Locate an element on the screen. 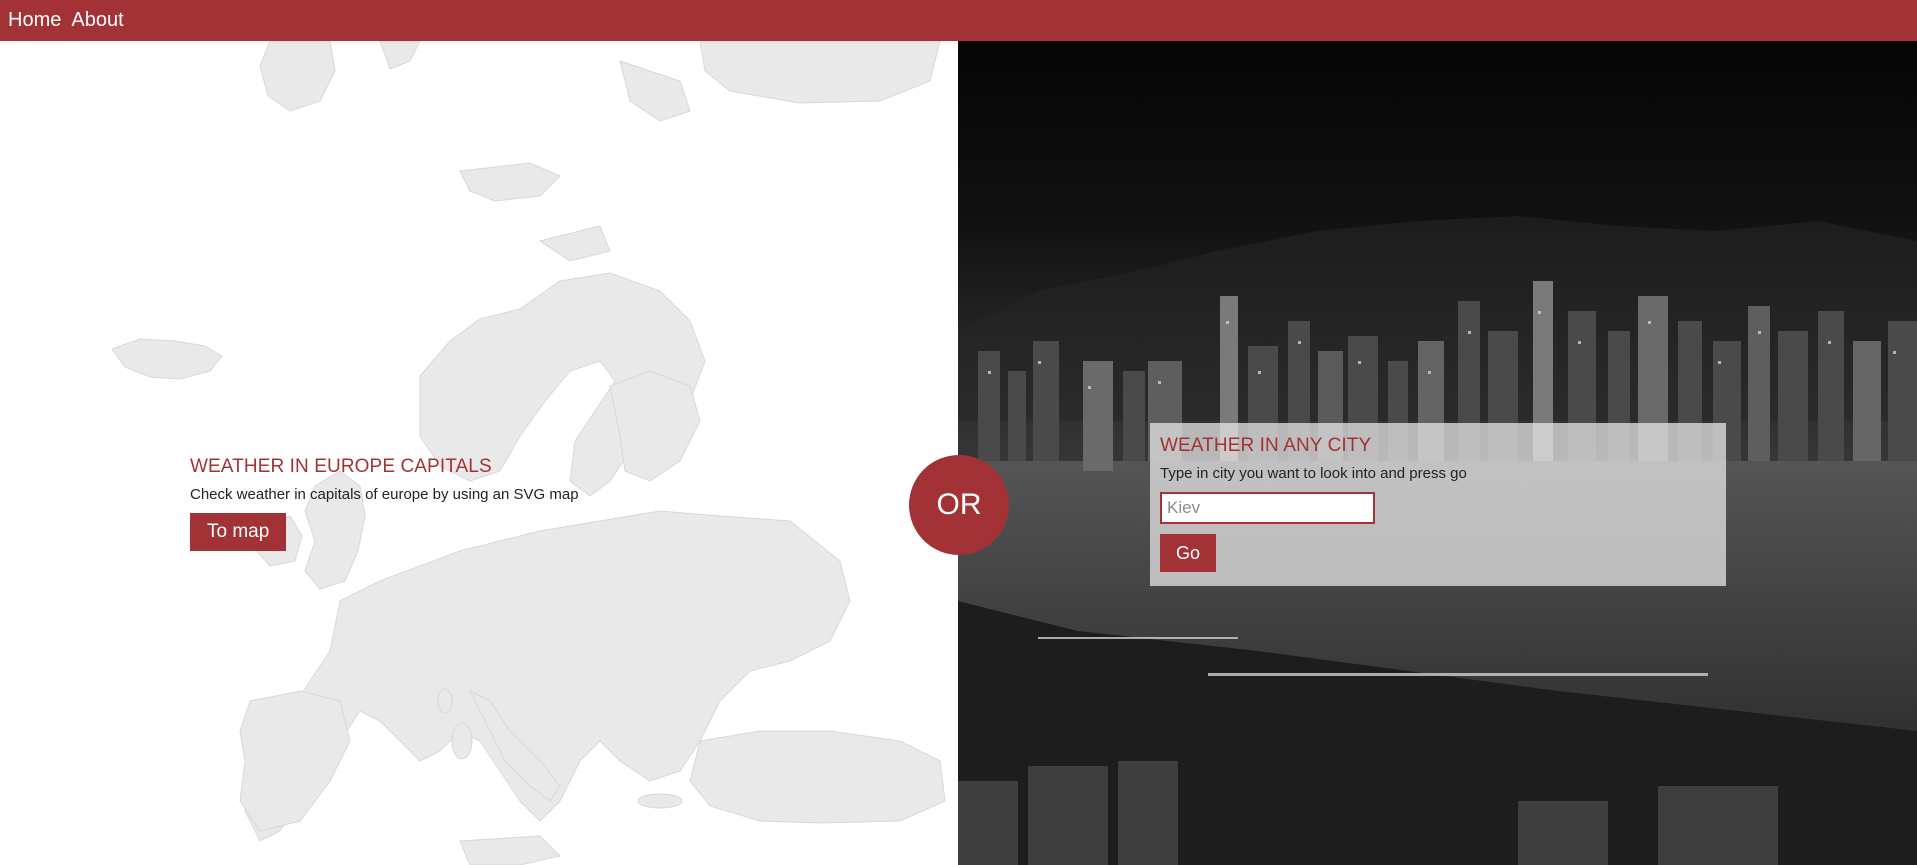  go-button: Go is located at coordinates (1188, 553).